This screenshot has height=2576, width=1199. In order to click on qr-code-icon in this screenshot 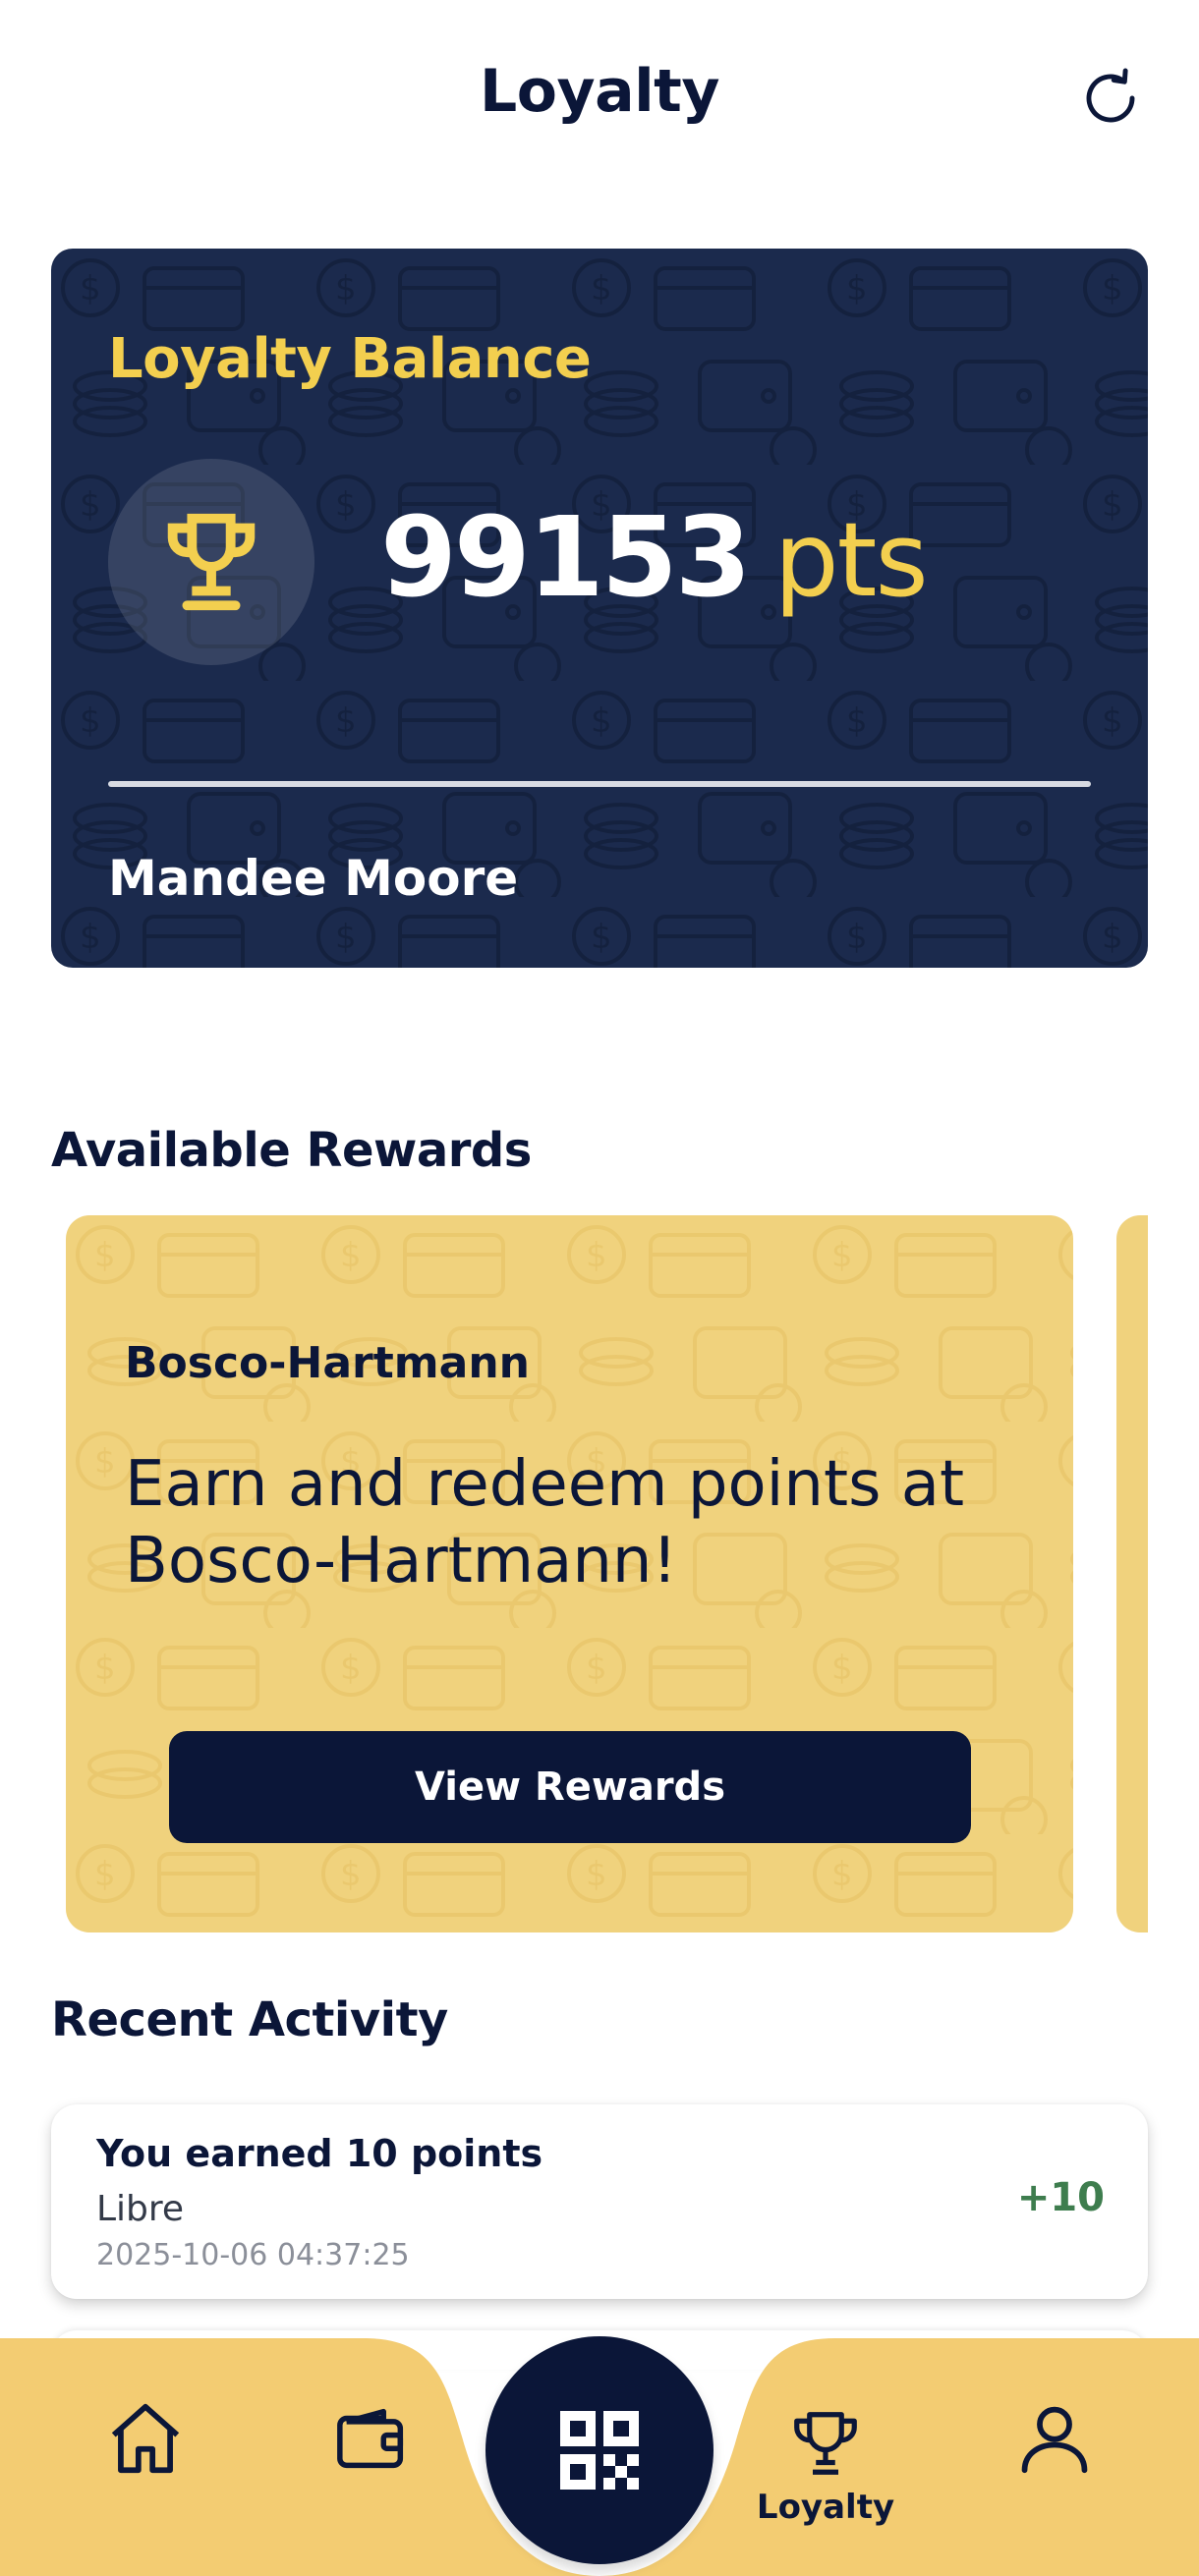, I will do `click(599, 2450)`.